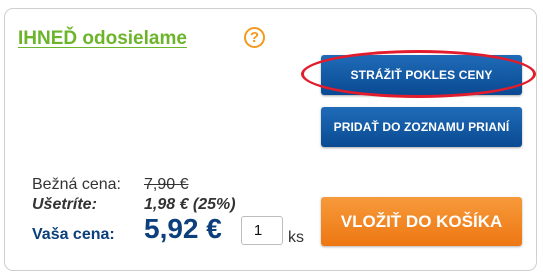  I want to click on add-to-cart-button: VLOŽIŤ DO KOŠÍKA, so click(421, 221).